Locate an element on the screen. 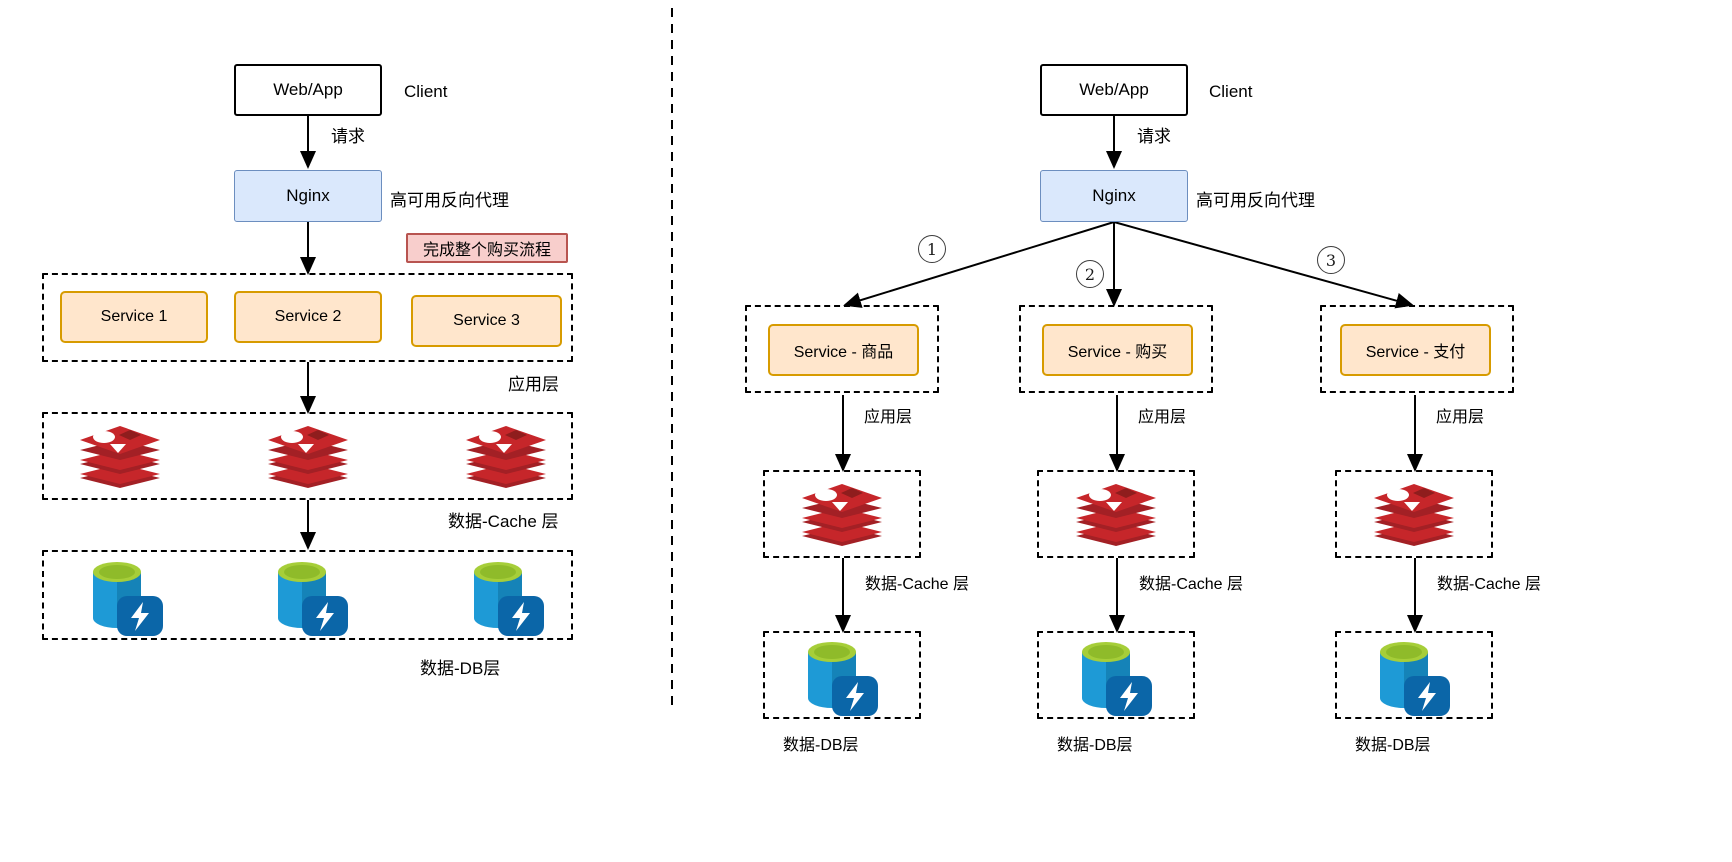 This screenshot has height=862, width=1732. left-nginx-desc: 高可用反向代理 is located at coordinates (449, 200).